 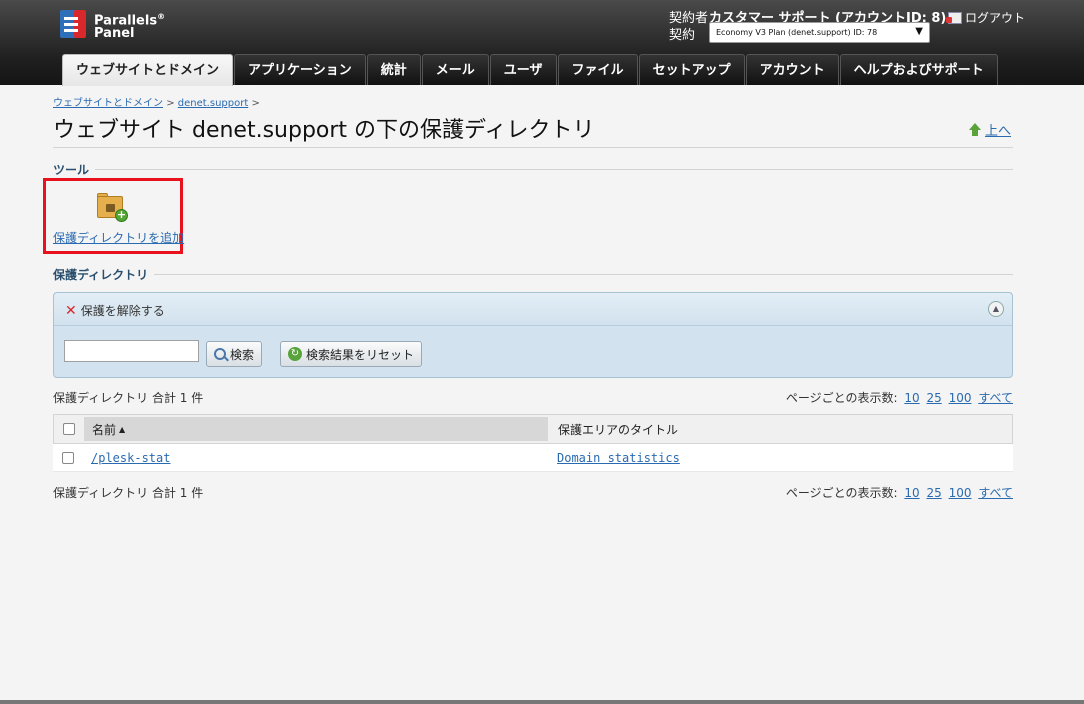 What do you see at coordinates (75, 25) in the screenshot?
I see `parallels-logo-icon` at bounding box center [75, 25].